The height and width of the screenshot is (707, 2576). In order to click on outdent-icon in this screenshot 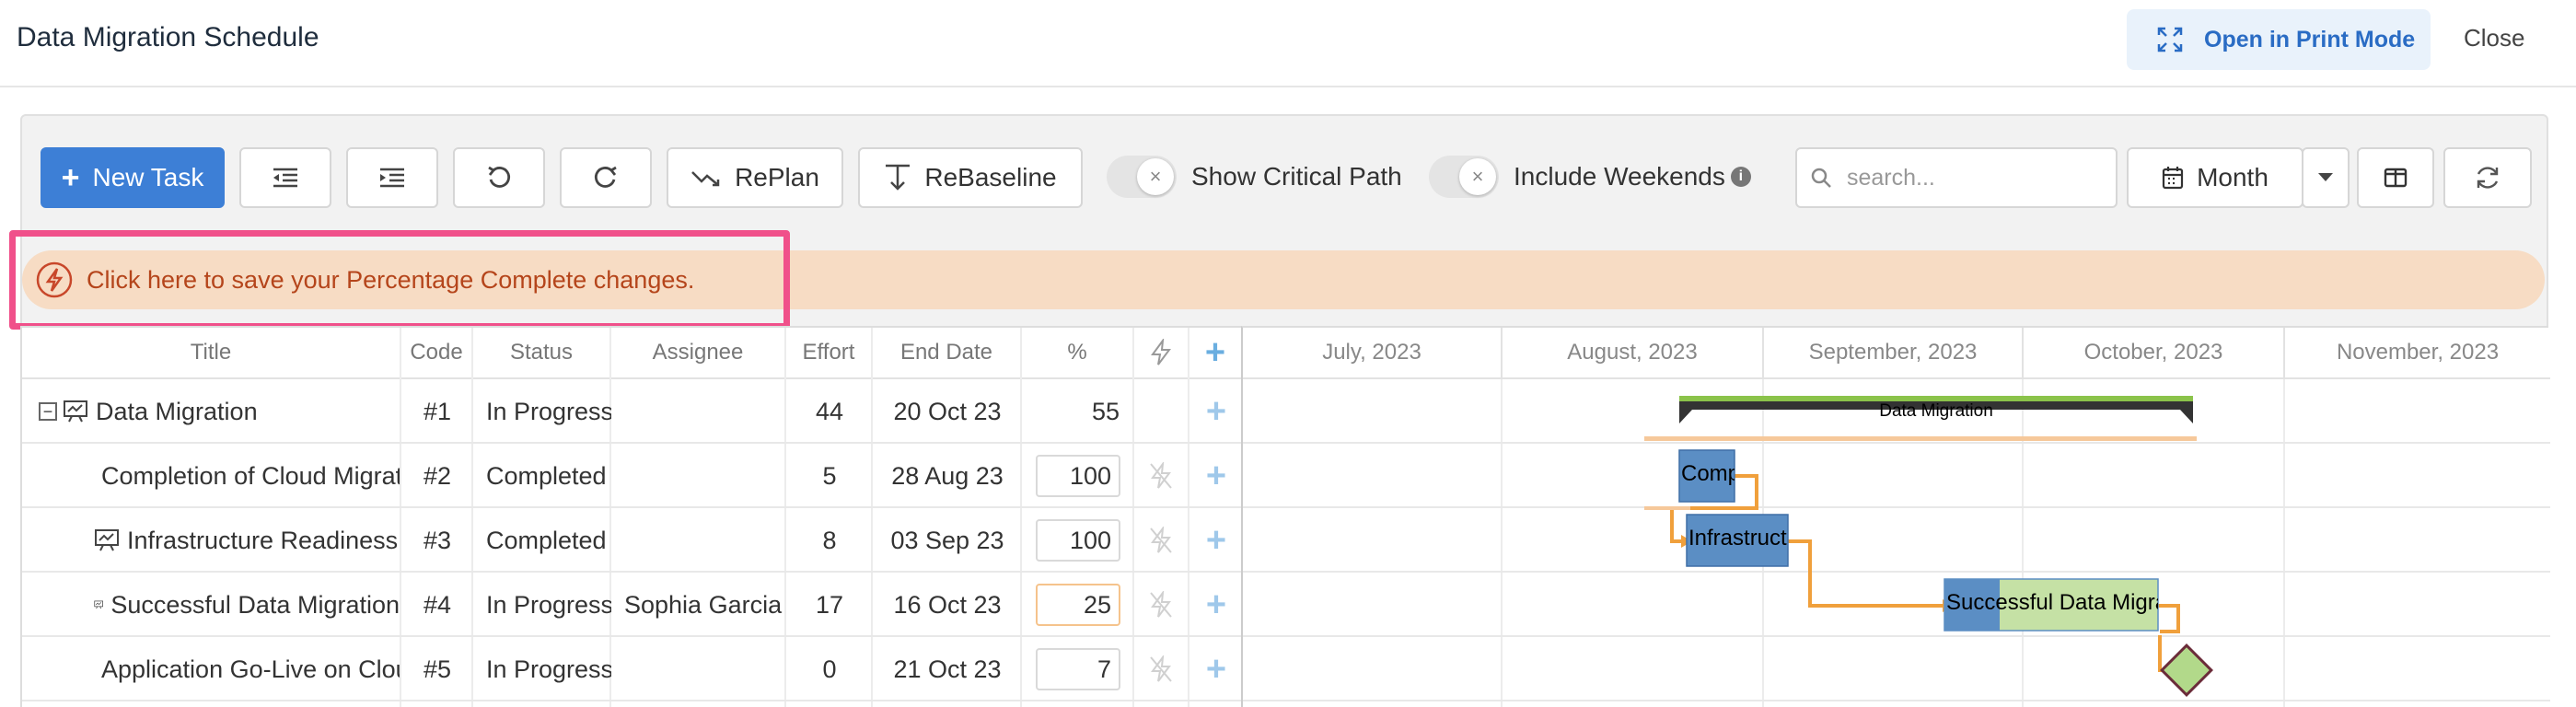, I will do `click(285, 178)`.